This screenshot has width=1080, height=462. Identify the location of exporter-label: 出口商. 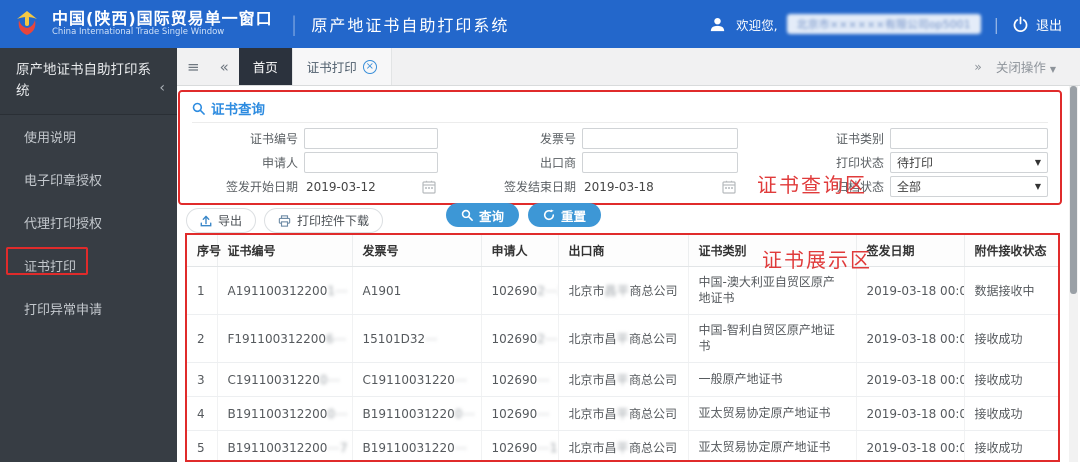
(557, 163).